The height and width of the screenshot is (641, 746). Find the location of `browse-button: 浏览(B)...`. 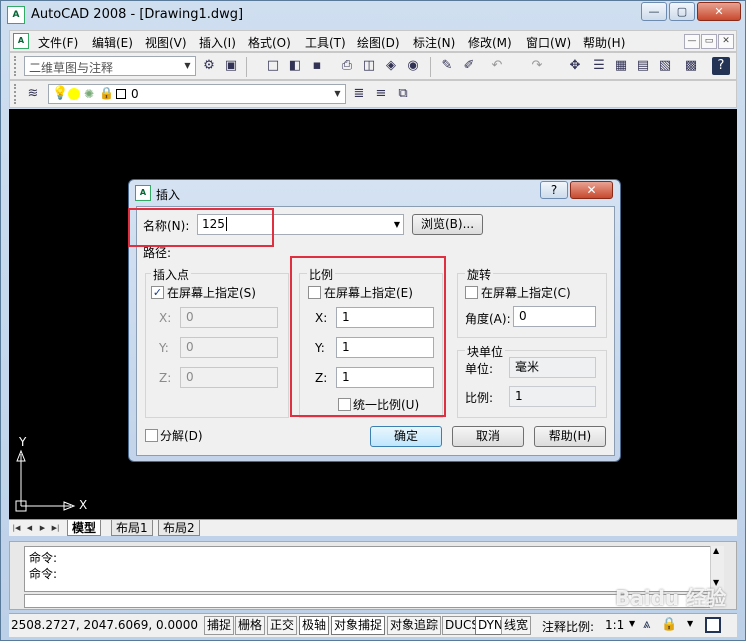

browse-button: 浏览(B)... is located at coordinates (447, 224).